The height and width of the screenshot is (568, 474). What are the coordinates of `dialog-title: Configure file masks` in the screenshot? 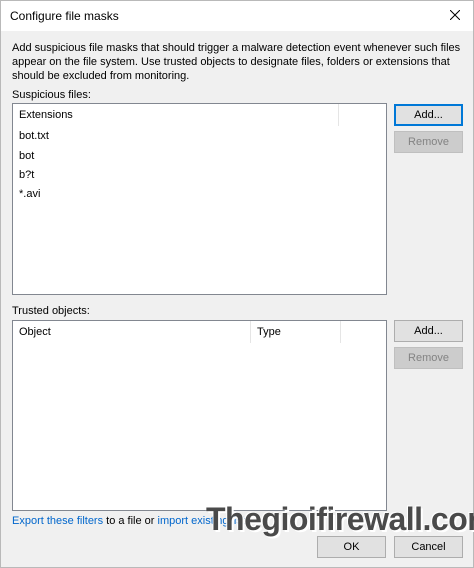 It's located at (64, 16).